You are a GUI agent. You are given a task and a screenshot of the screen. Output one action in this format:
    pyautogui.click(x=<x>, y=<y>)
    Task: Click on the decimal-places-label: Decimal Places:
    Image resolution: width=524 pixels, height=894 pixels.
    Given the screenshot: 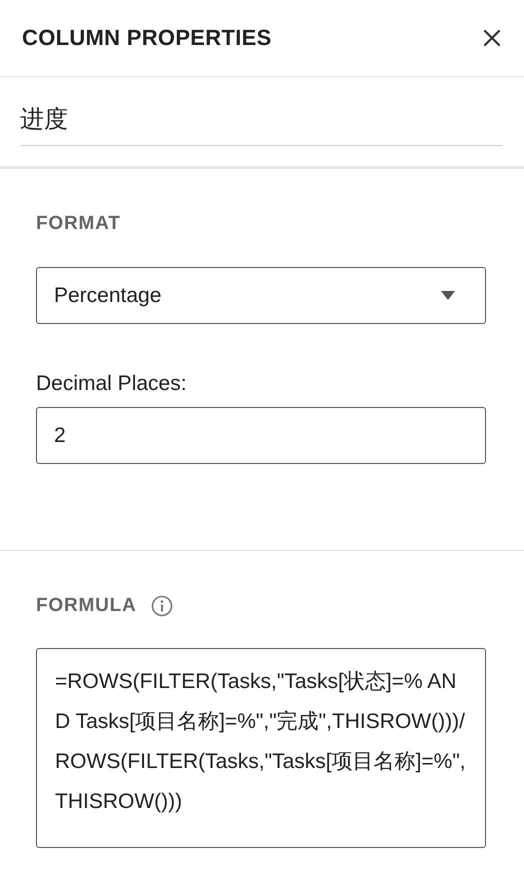 What is the action you would take?
    pyautogui.click(x=112, y=384)
    